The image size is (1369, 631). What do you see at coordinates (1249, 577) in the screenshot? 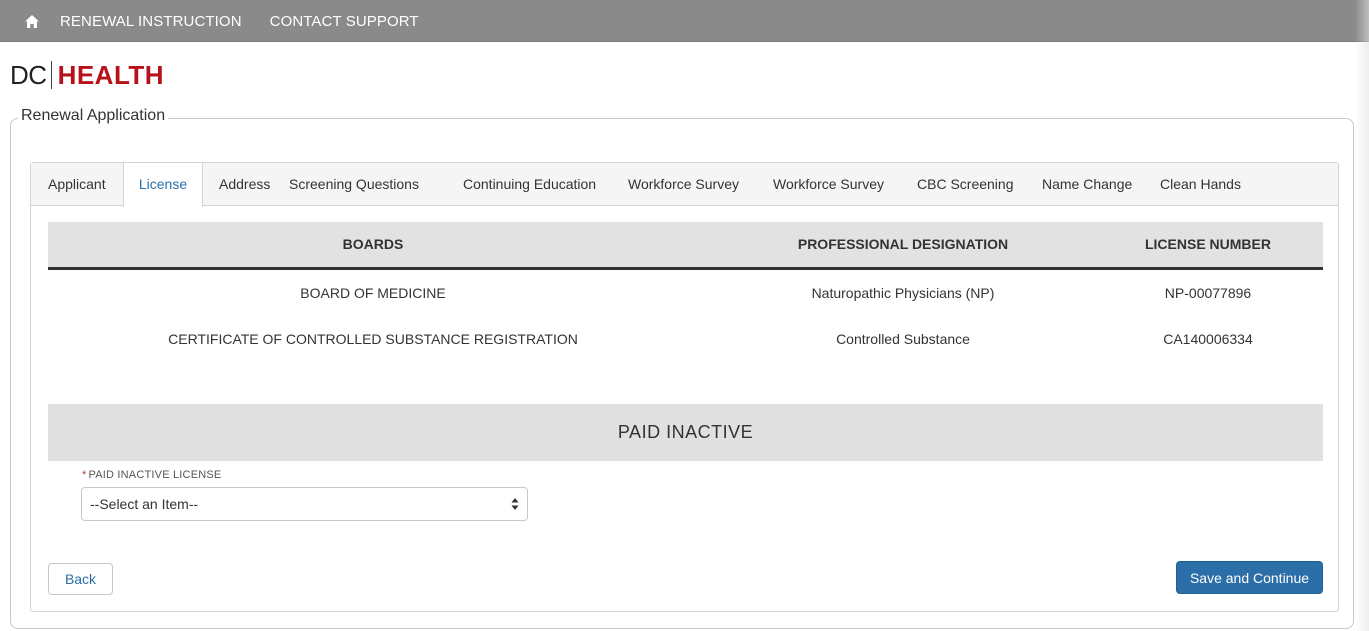
I see `save-and-continue-button: Save and Continue` at bounding box center [1249, 577].